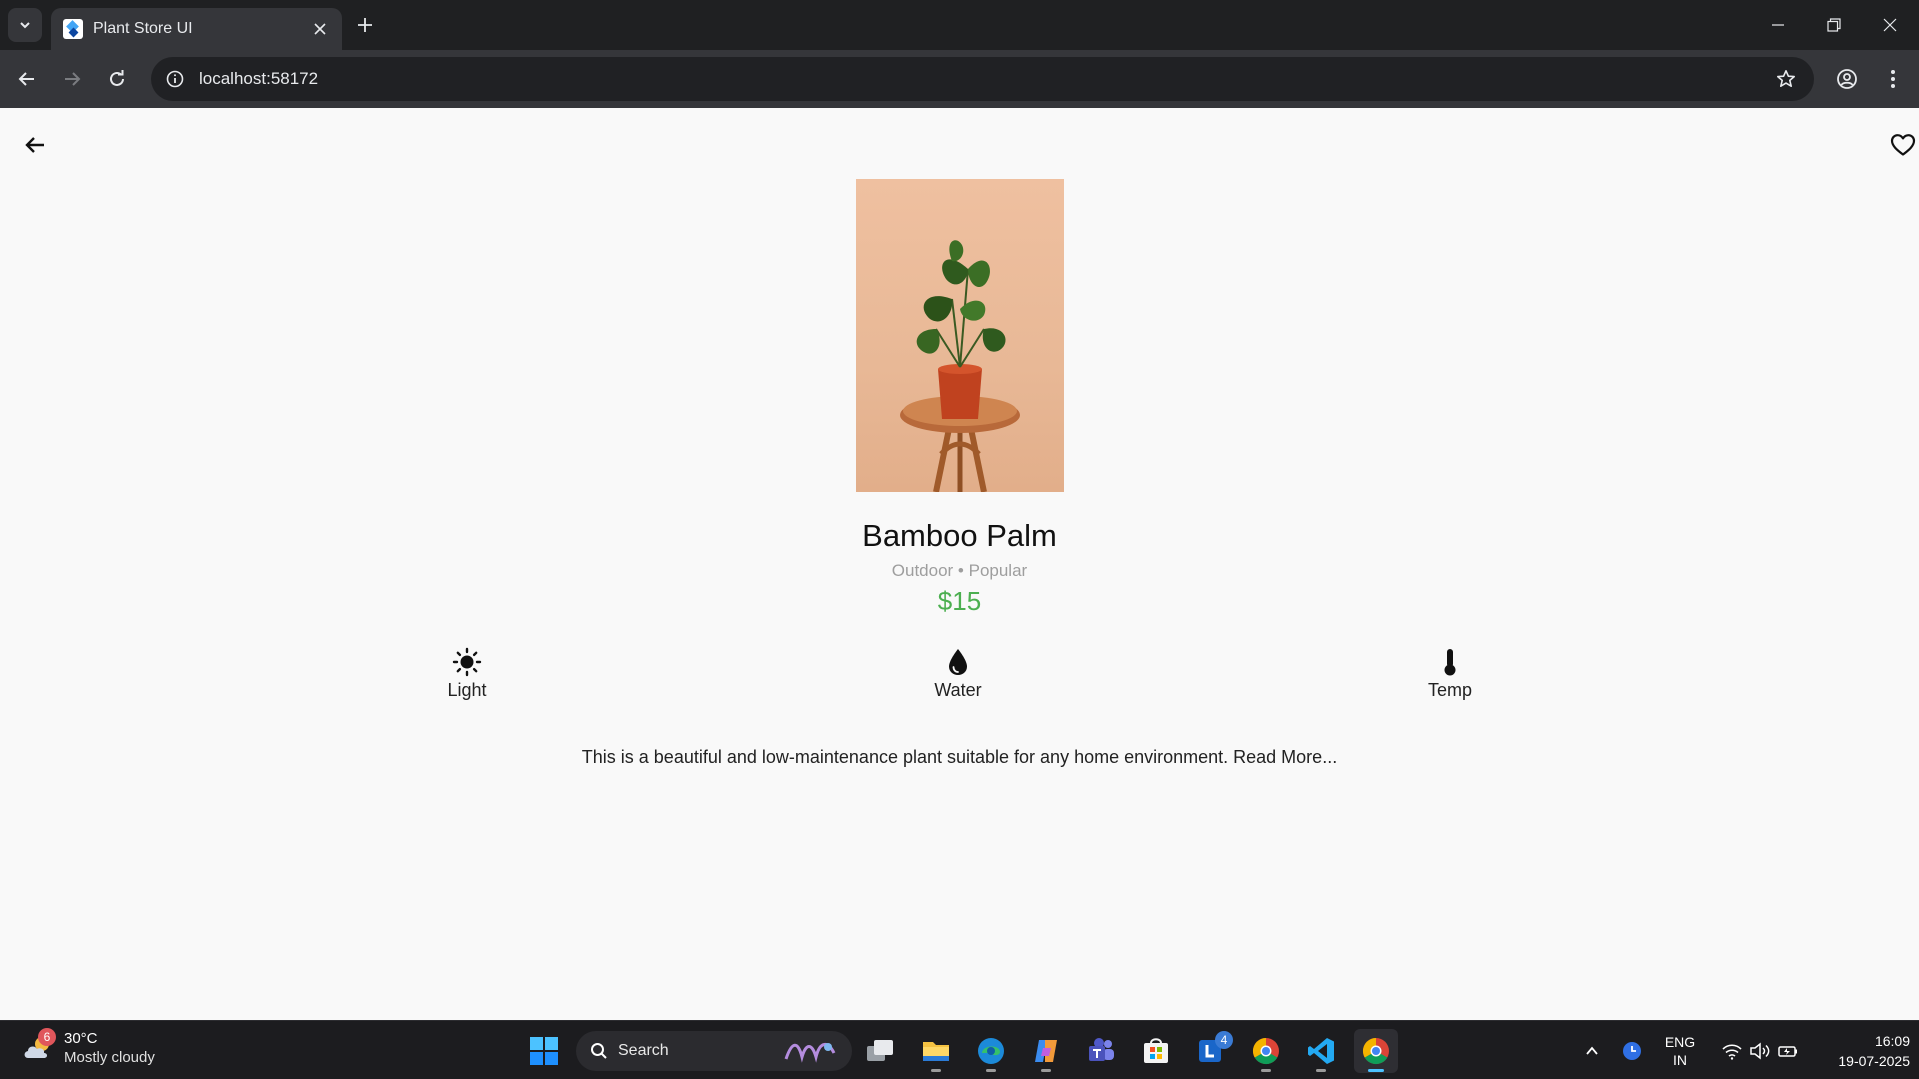 The width and height of the screenshot is (1919, 1079). What do you see at coordinates (1847, 79) in the screenshot?
I see `profile-button` at bounding box center [1847, 79].